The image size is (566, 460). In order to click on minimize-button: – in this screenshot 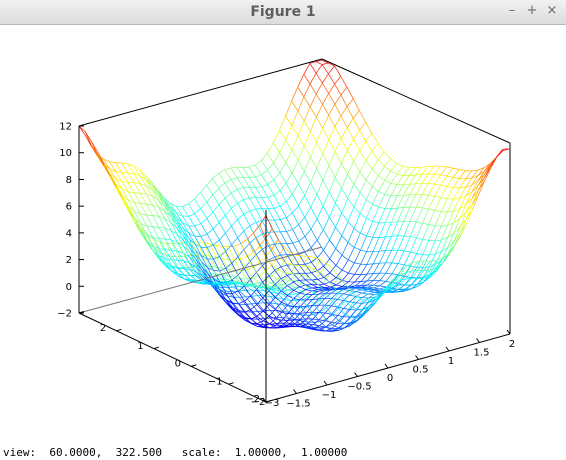, I will do `click(512, 11)`.